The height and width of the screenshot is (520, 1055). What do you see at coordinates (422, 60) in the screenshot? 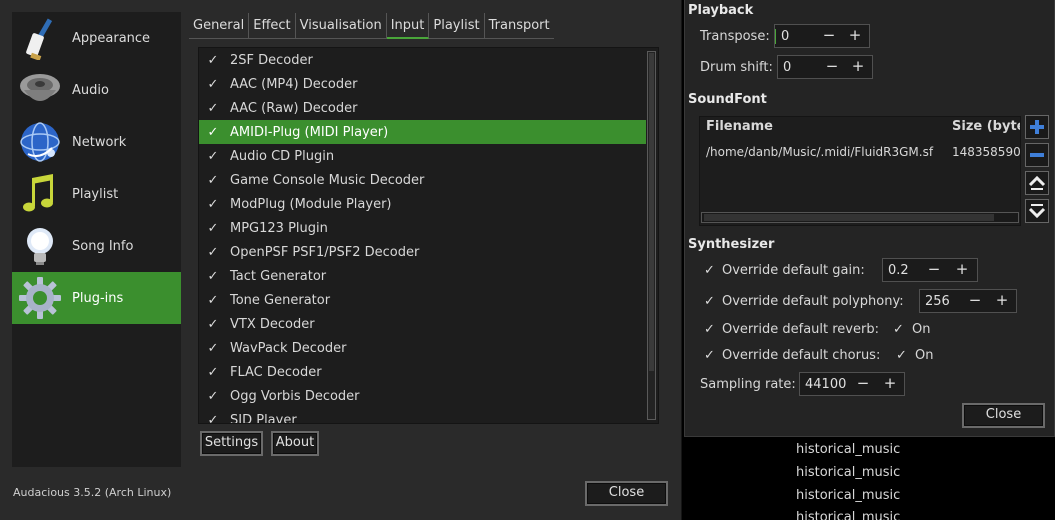
I see `plugin-row: ✓ 2SF Decoder` at bounding box center [422, 60].